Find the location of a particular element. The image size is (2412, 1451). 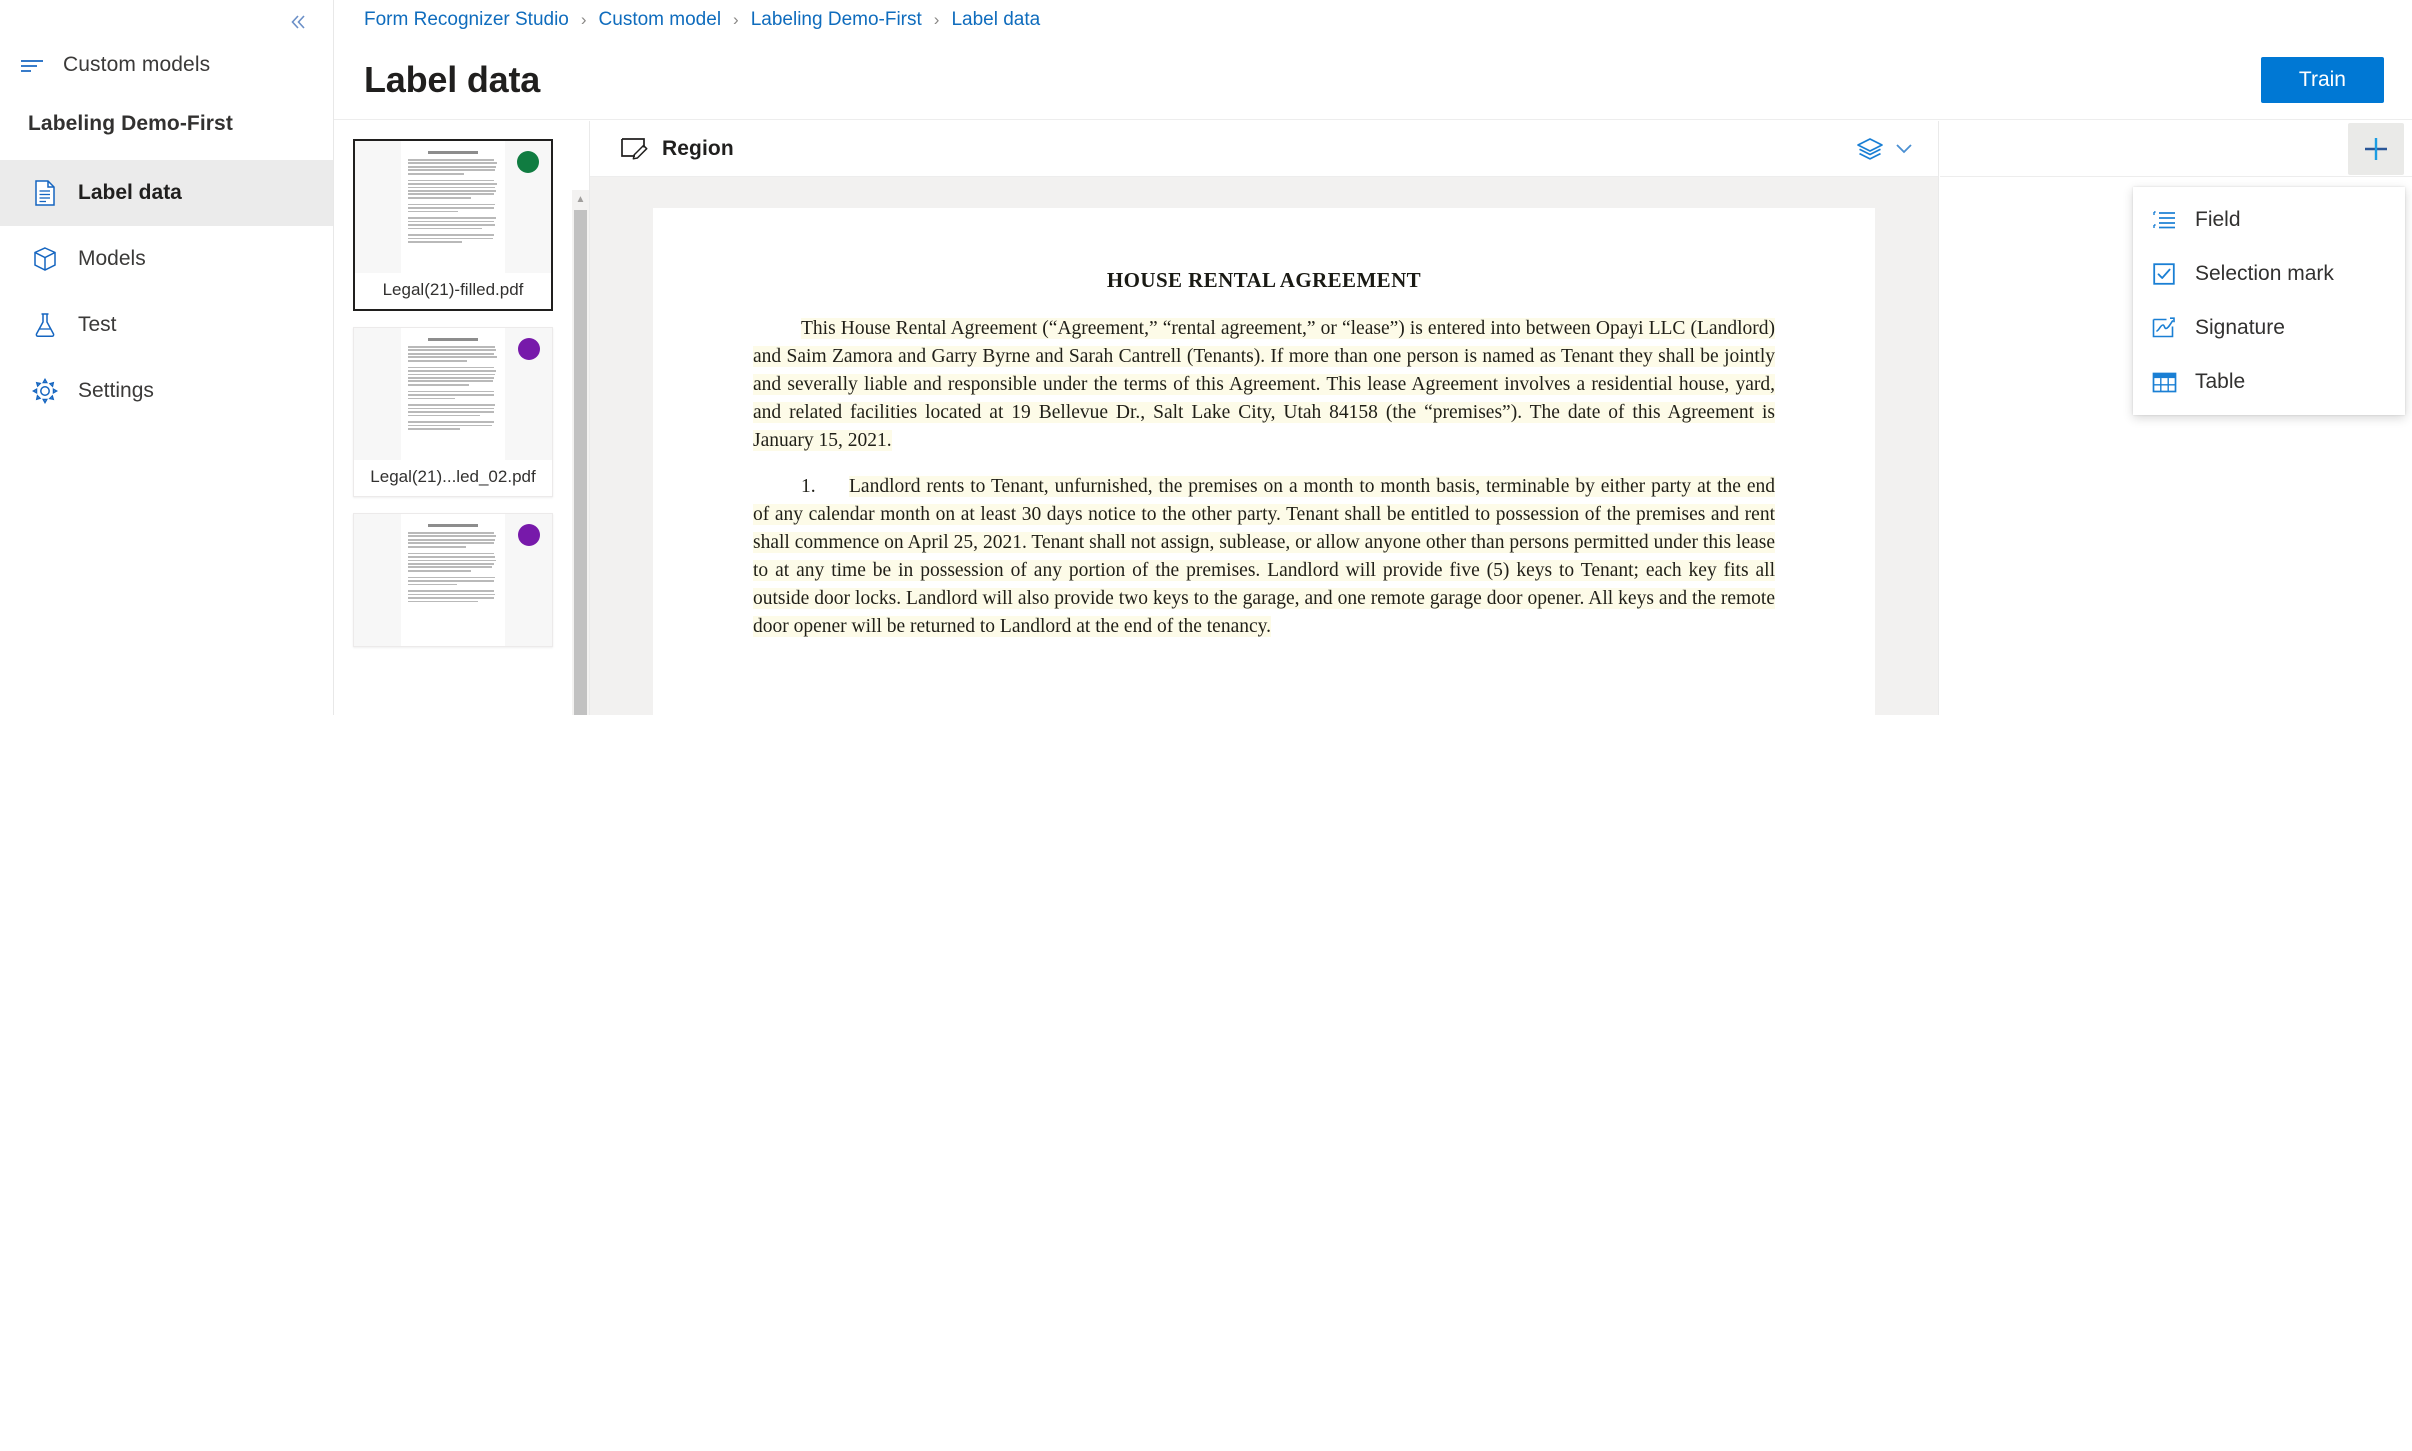

breadcrumb-item-1: Custom model is located at coordinates (660, 20).